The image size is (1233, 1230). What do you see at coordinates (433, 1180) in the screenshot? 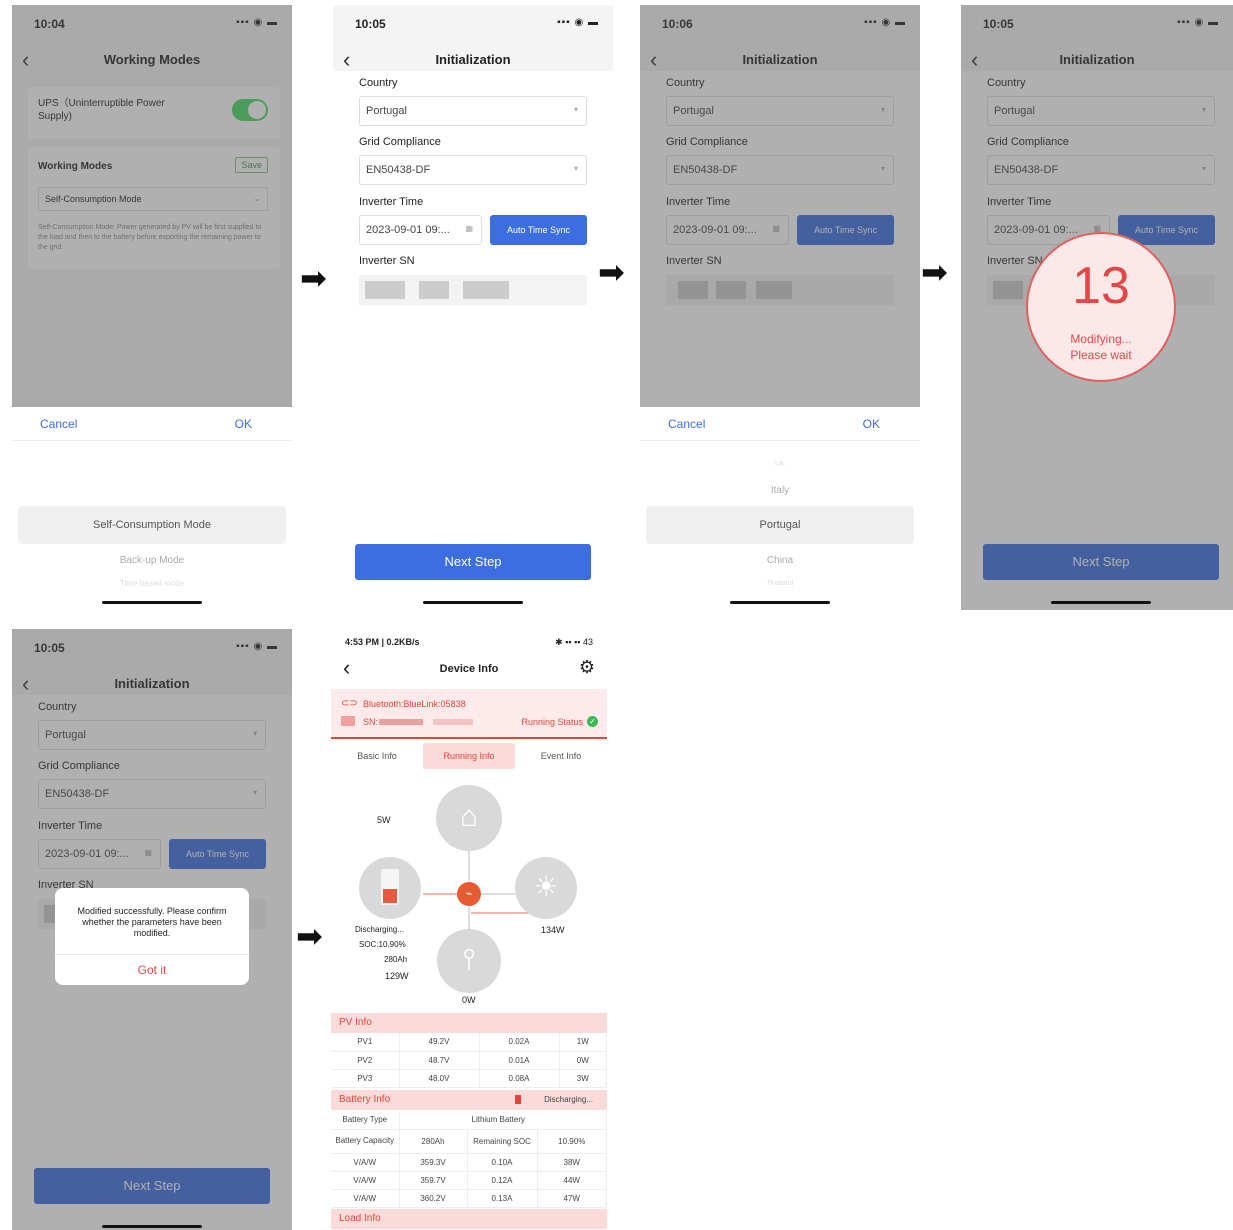
I see `table-cell: 359.7V` at bounding box center [433, 1180].